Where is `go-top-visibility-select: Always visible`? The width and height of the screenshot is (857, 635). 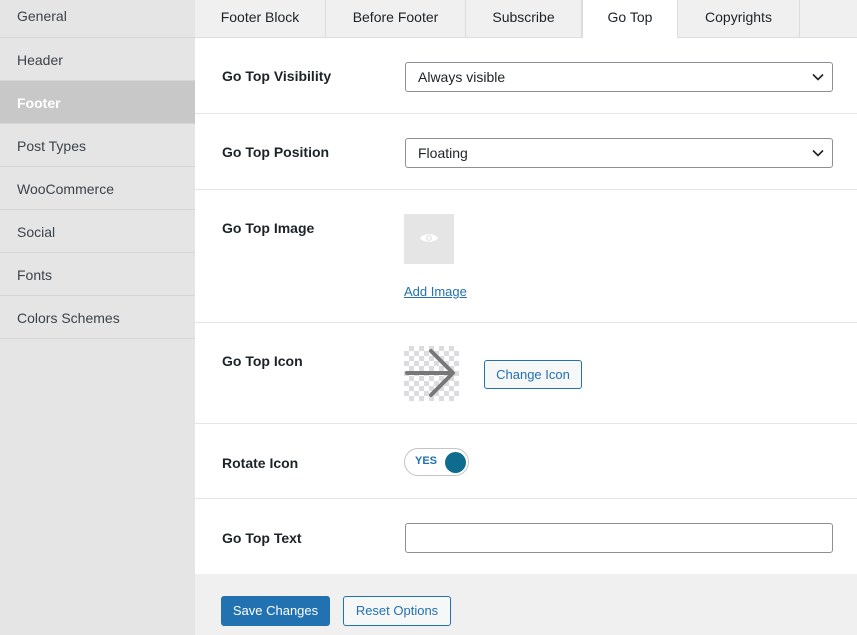
go-top-visibility-select: Always visible is located at coordinates (619, 77).